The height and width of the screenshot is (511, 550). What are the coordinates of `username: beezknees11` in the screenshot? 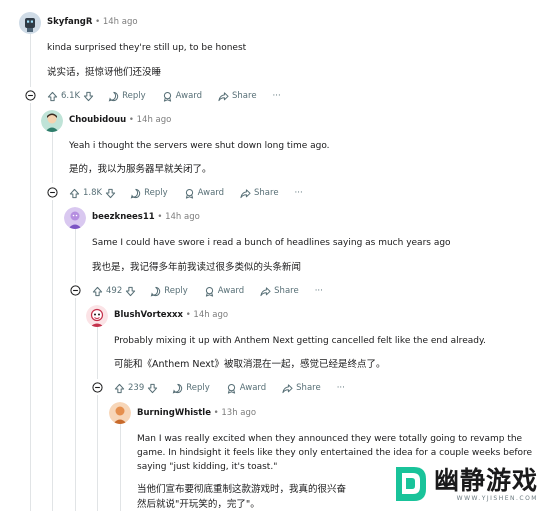 It's located at (123, 217).